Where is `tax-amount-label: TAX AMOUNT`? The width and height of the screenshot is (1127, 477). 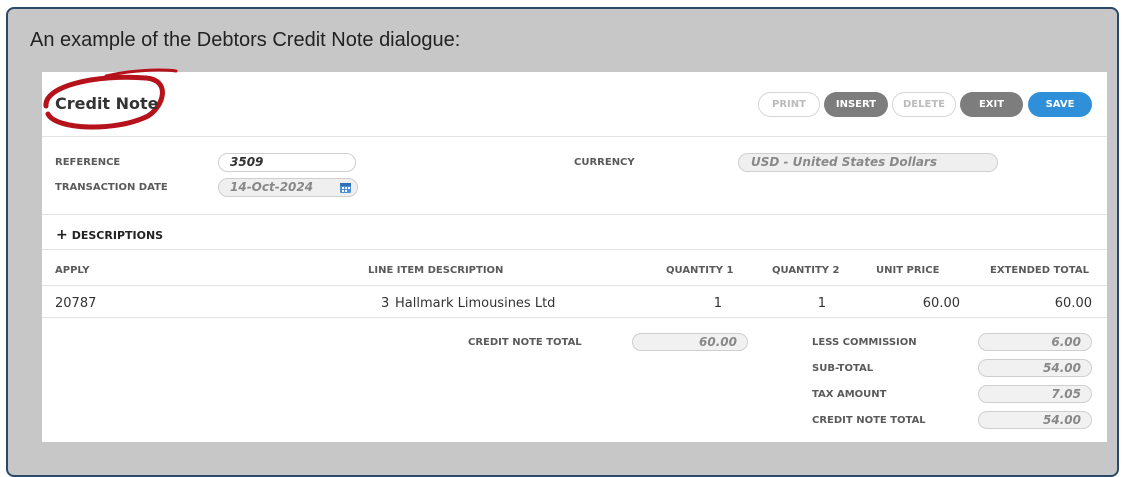 tax-amount-label: TAX AMOUNT is located at coordinates (849, 394).